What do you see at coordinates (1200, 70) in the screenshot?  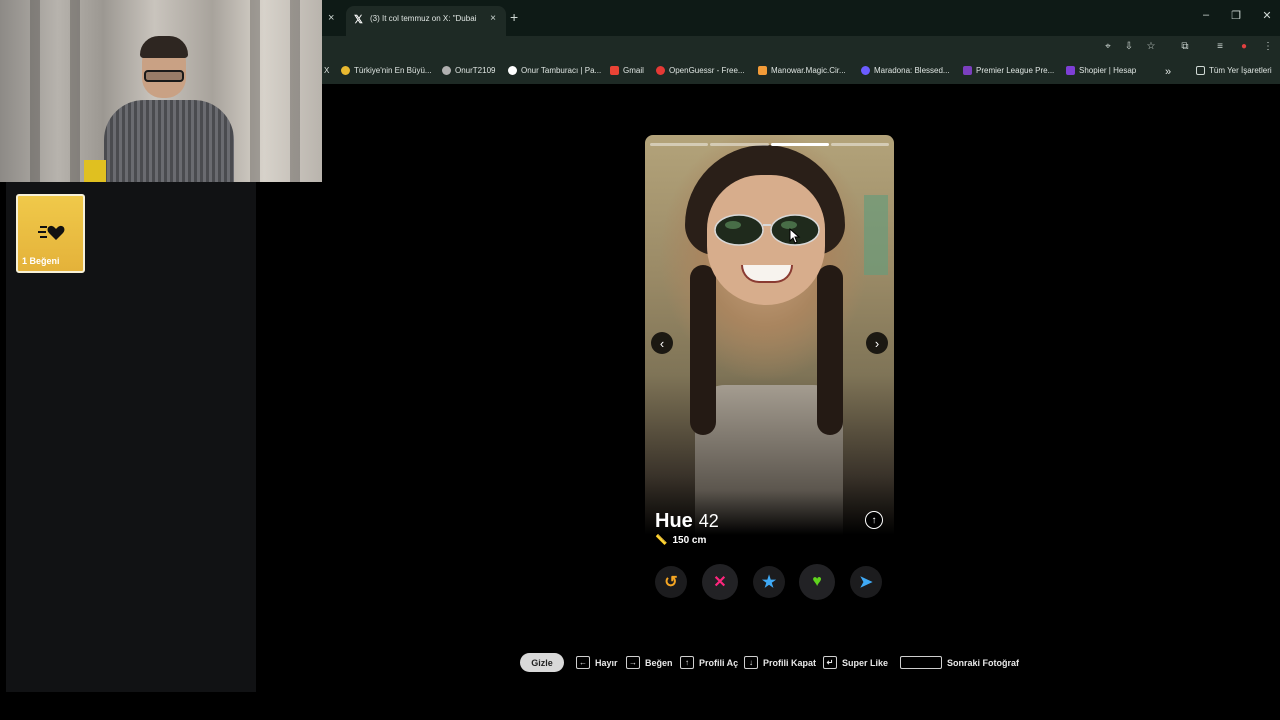 I see `folder-icon` at bounding box center [1200, 70].